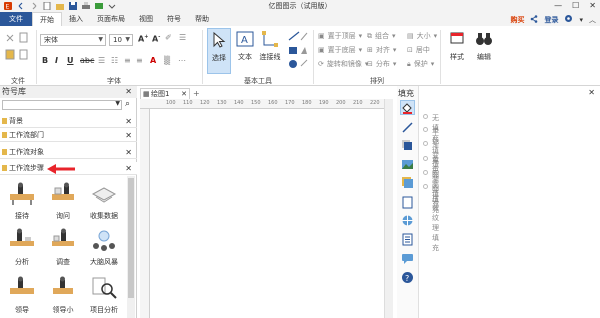  Describe the element at coordinates (575, 5) in the screenshot. I see `maximize-button: ☐` at that location.